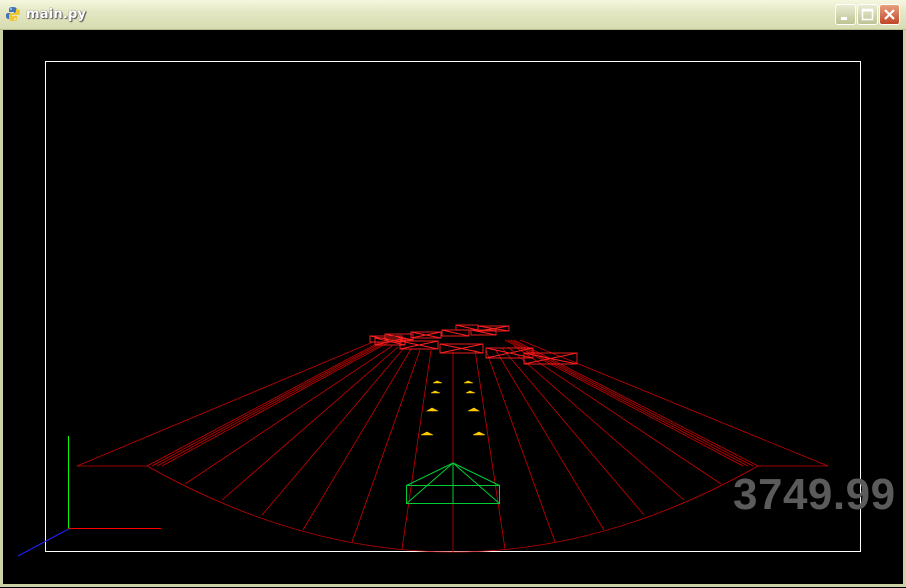 This screenshot has height=588, width=906. Describe the element at coordinates (814, 494) in the screenshot. I see `score-display: 3749.99` at that location.